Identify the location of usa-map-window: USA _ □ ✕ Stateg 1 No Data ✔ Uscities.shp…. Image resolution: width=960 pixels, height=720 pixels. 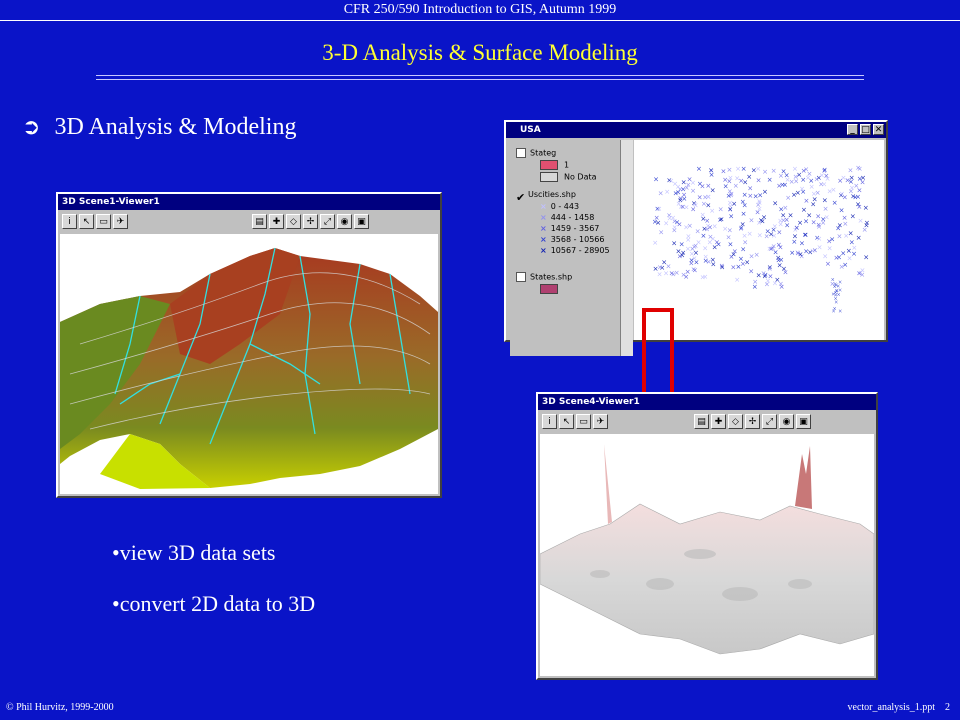
(696, 238).